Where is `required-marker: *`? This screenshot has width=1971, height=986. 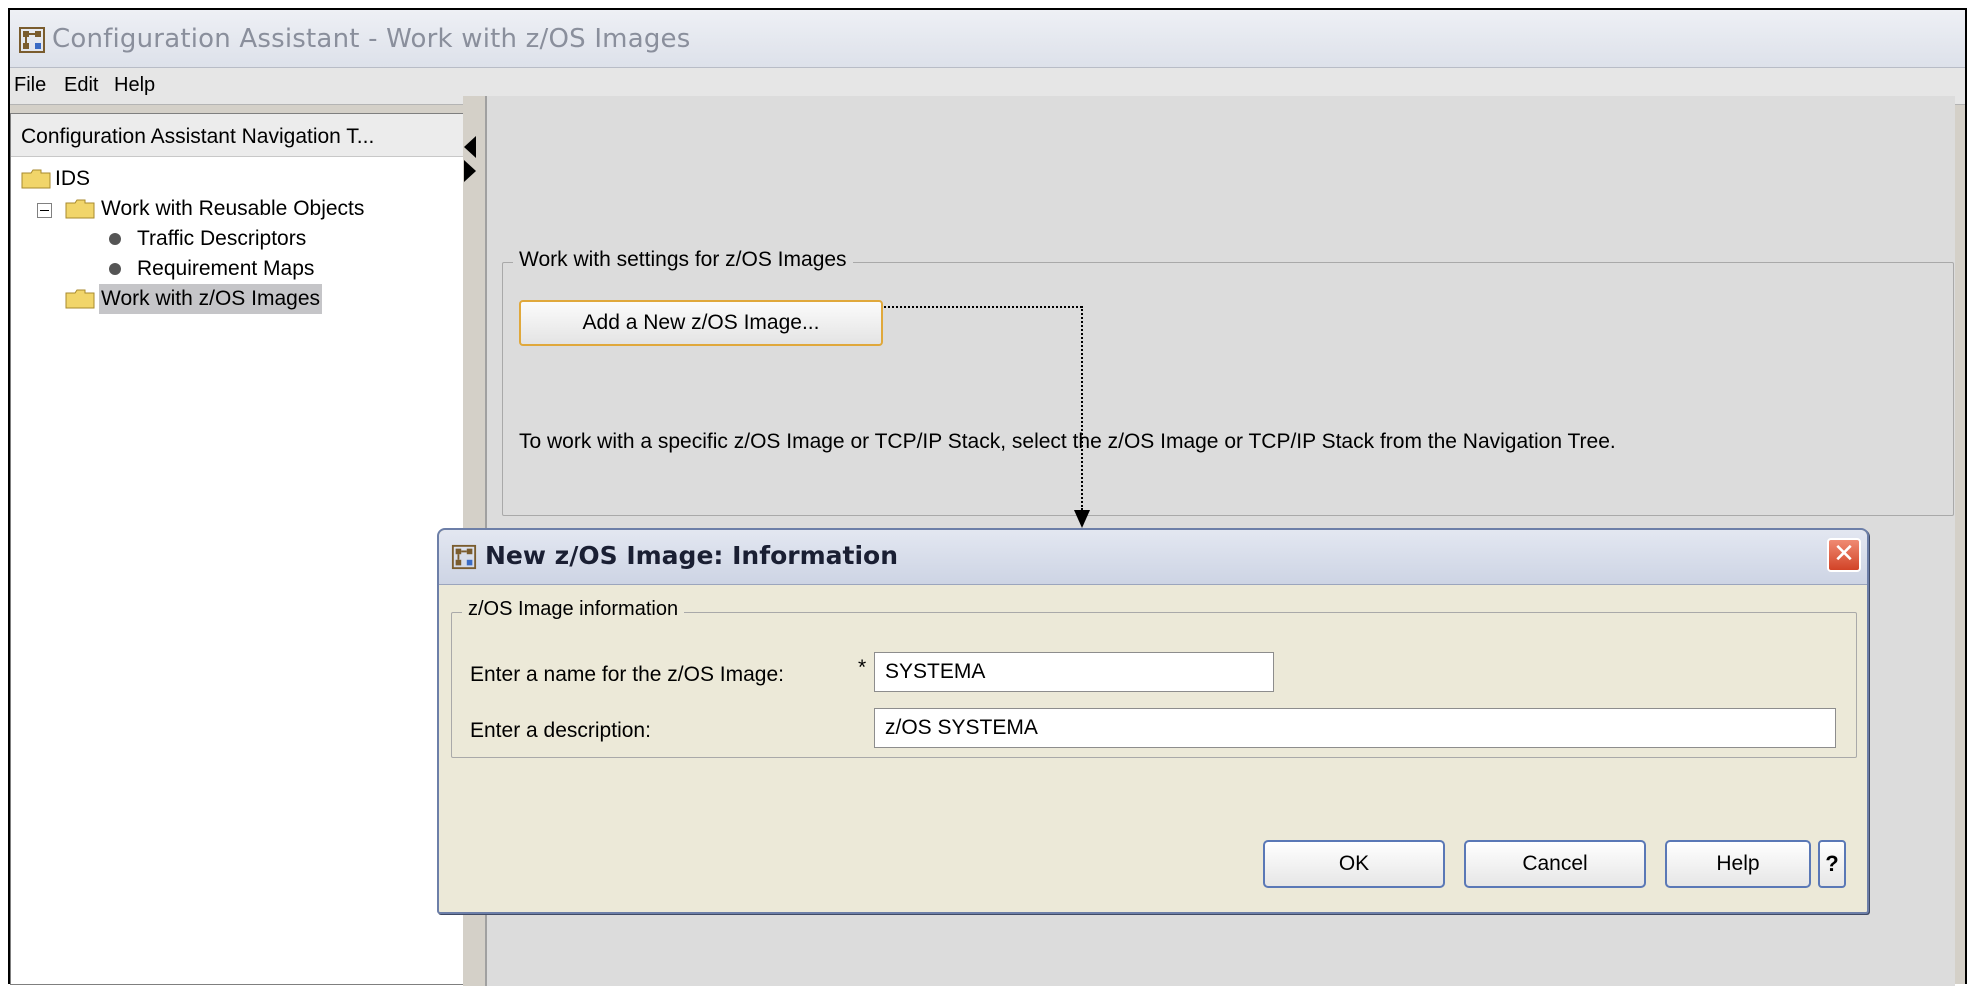
required-marker: * is located at coordinates (862, 667).